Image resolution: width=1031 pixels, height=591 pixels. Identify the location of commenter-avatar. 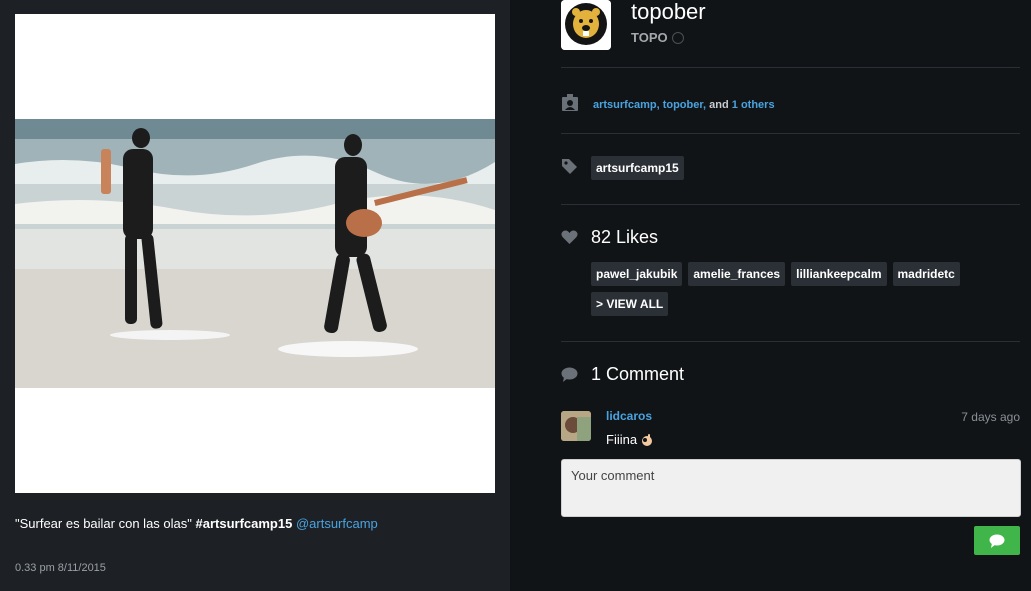
(576, 426).